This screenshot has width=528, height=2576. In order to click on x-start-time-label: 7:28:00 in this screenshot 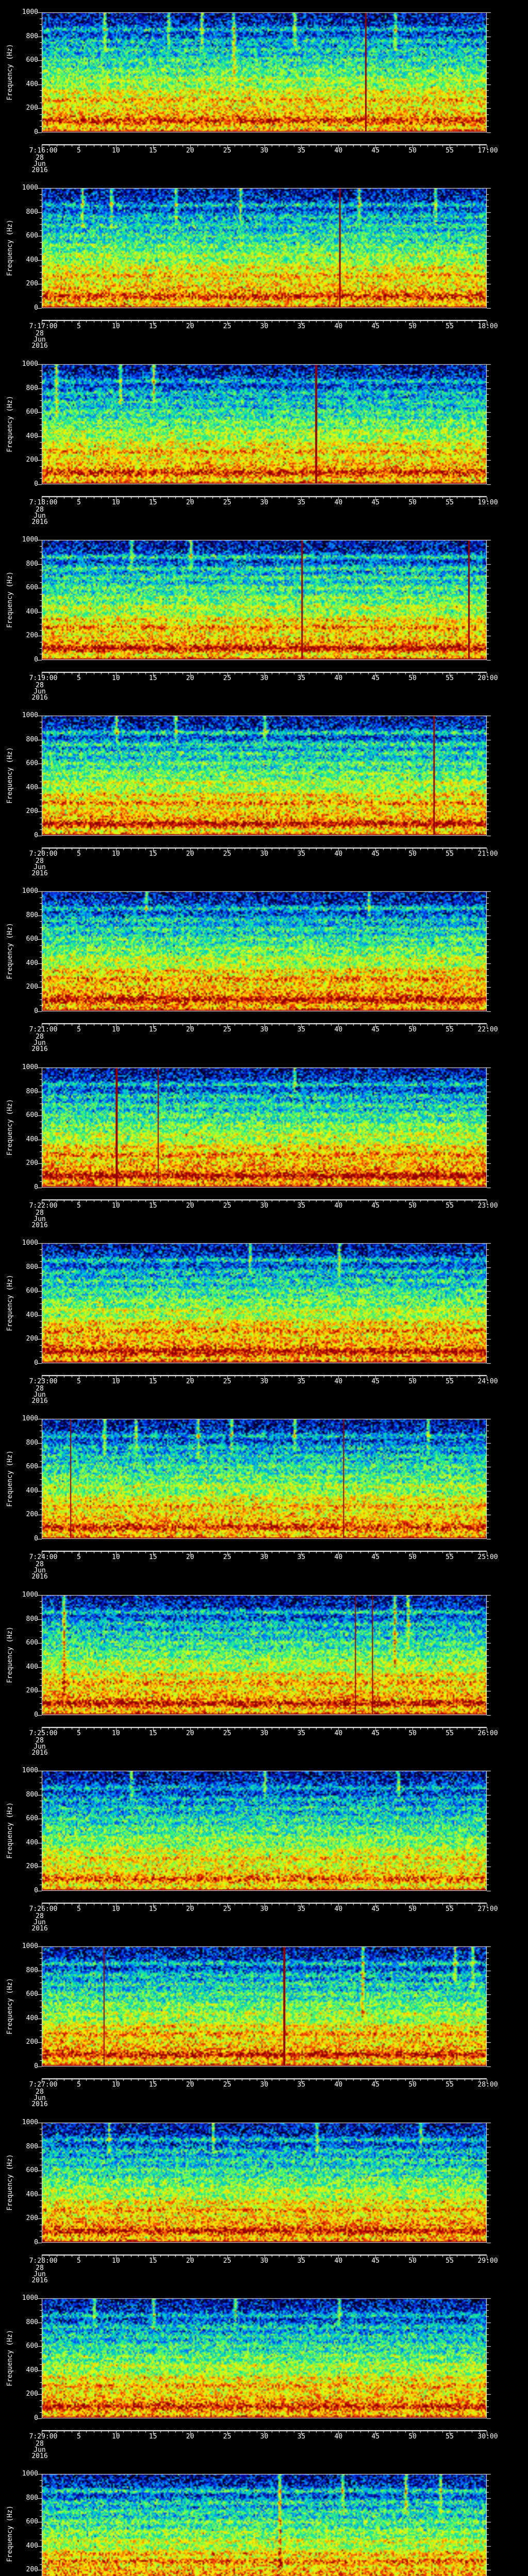, I will do `click(43, 2261)`.